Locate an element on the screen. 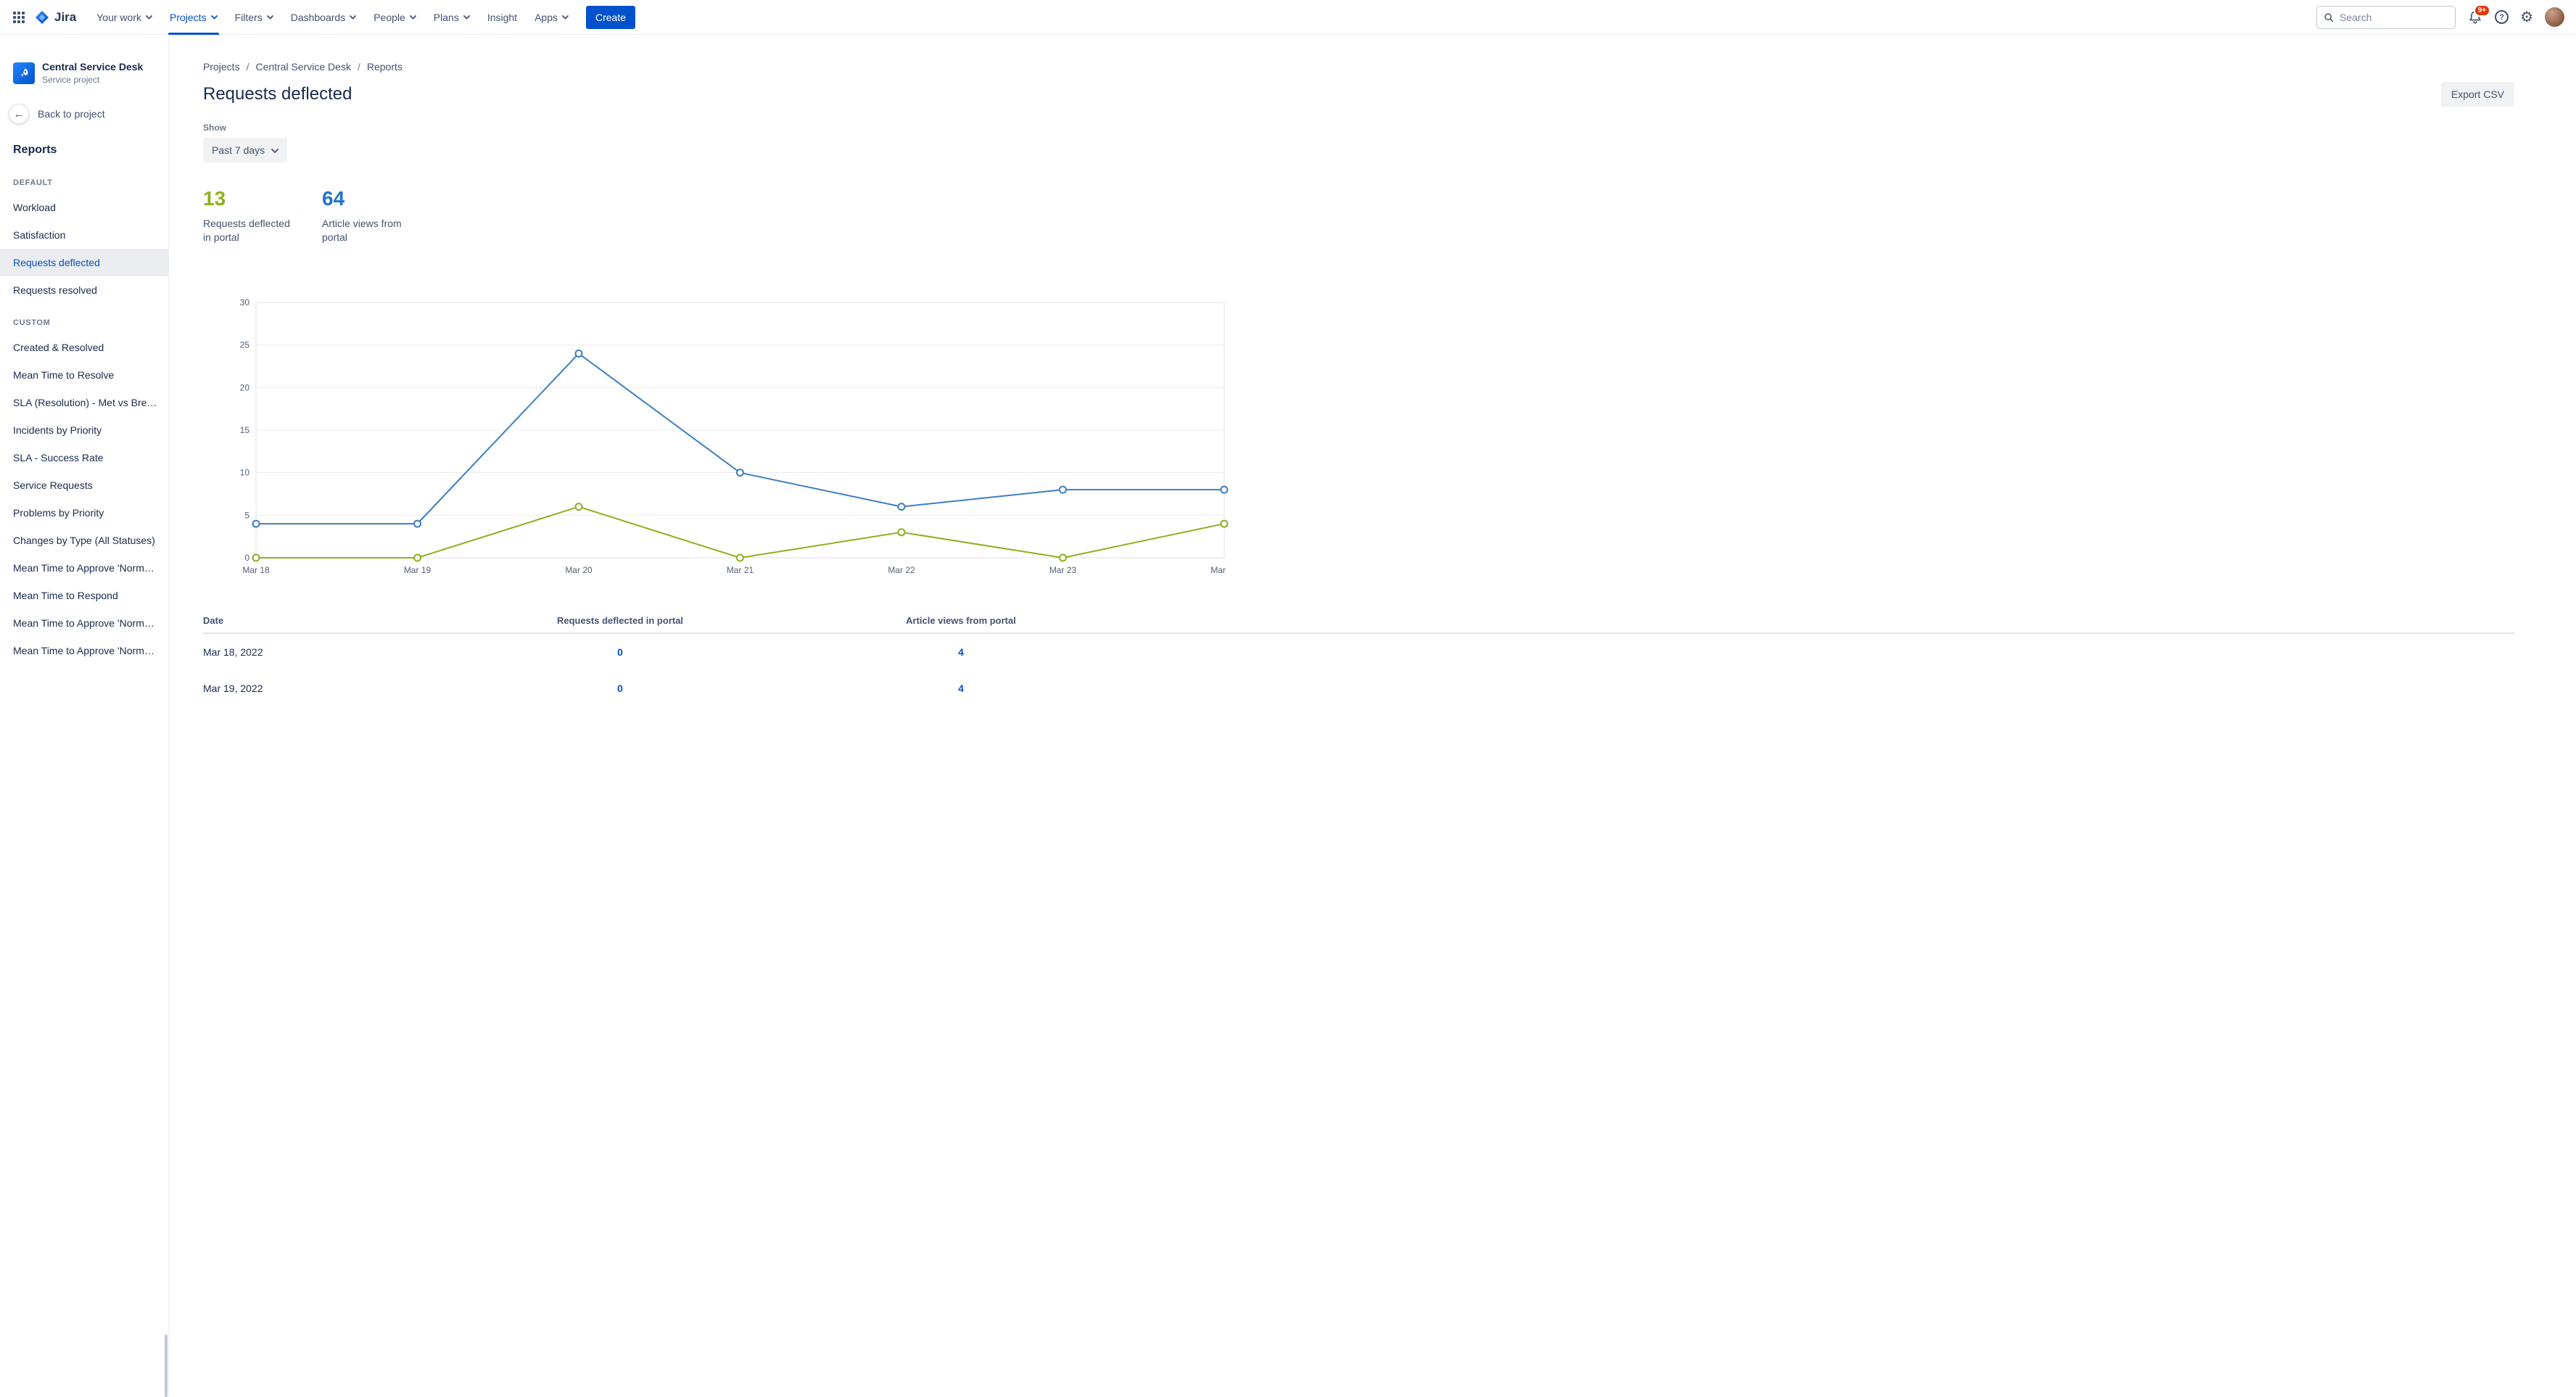  settings-button: ⚙ is located at coordinates (2526, 17).